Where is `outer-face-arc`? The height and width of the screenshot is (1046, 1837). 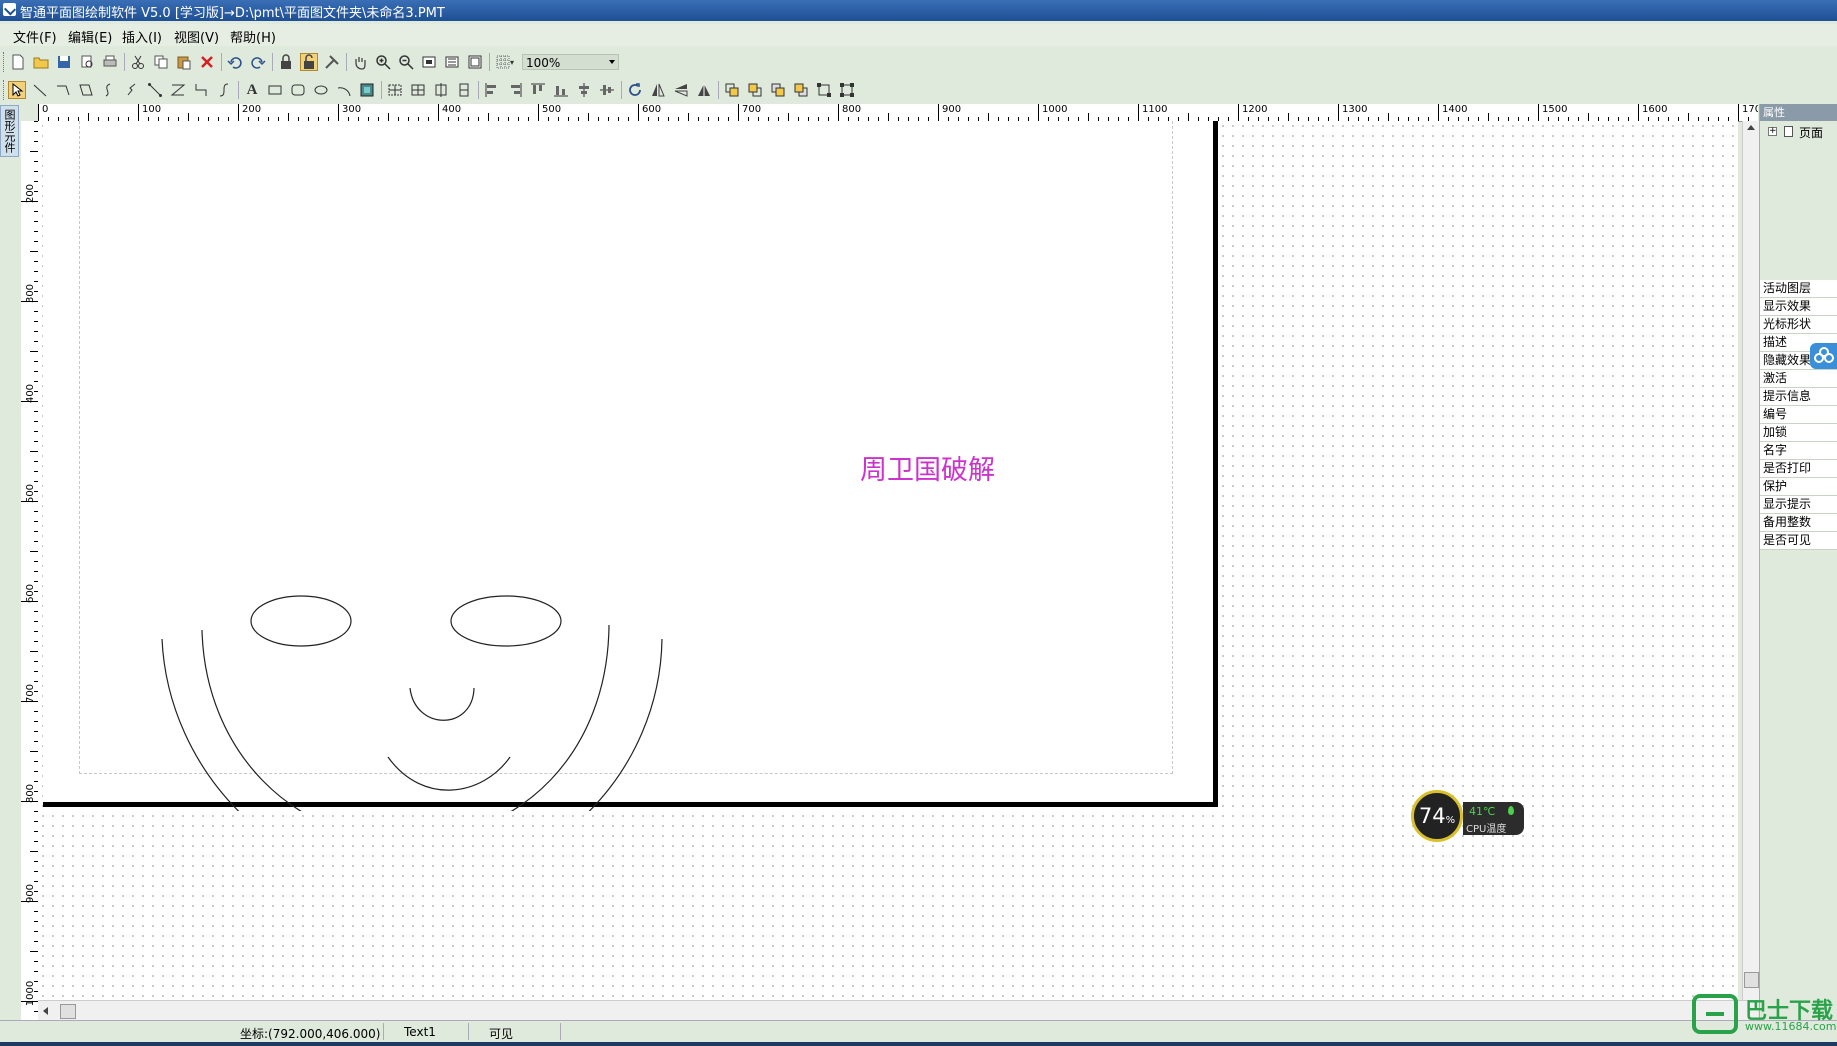
outer-face-arc is located at coordinates (412, 724).